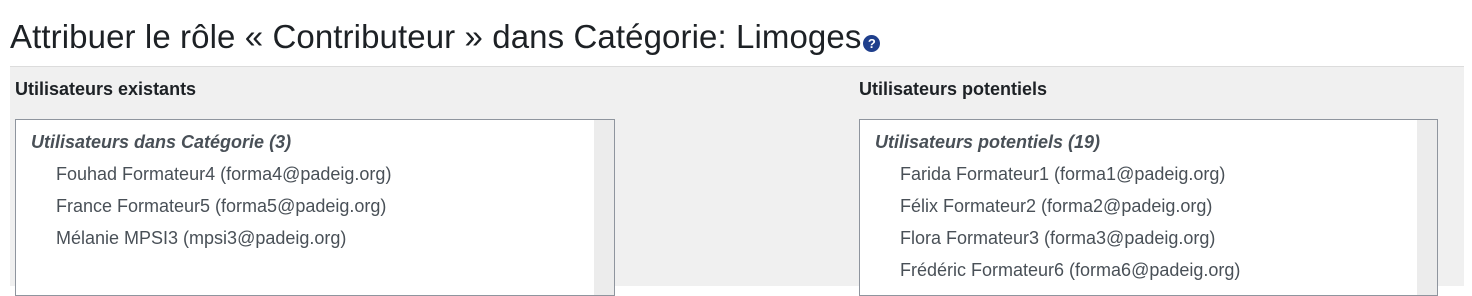 This screenshot has width=1472, height=296. Describe the element at coordinates (223, 176) in the screenshot. I see `existing-user-option: Fouhad Formateur4 (forma4@padeig.org)` at that location.